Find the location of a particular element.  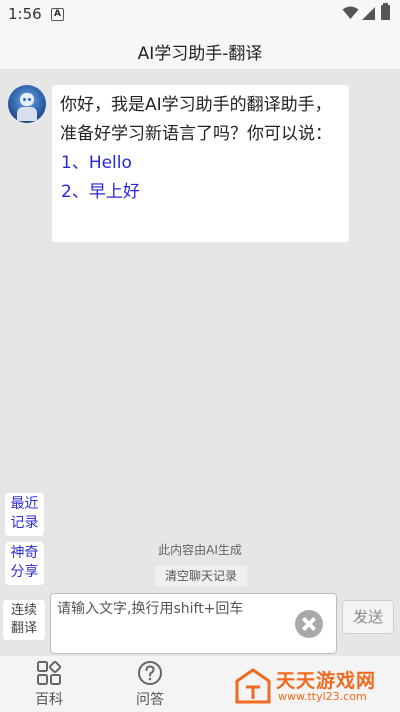

continuous-translate-button: 连续 翻译 is located at coordinates (24, 620).